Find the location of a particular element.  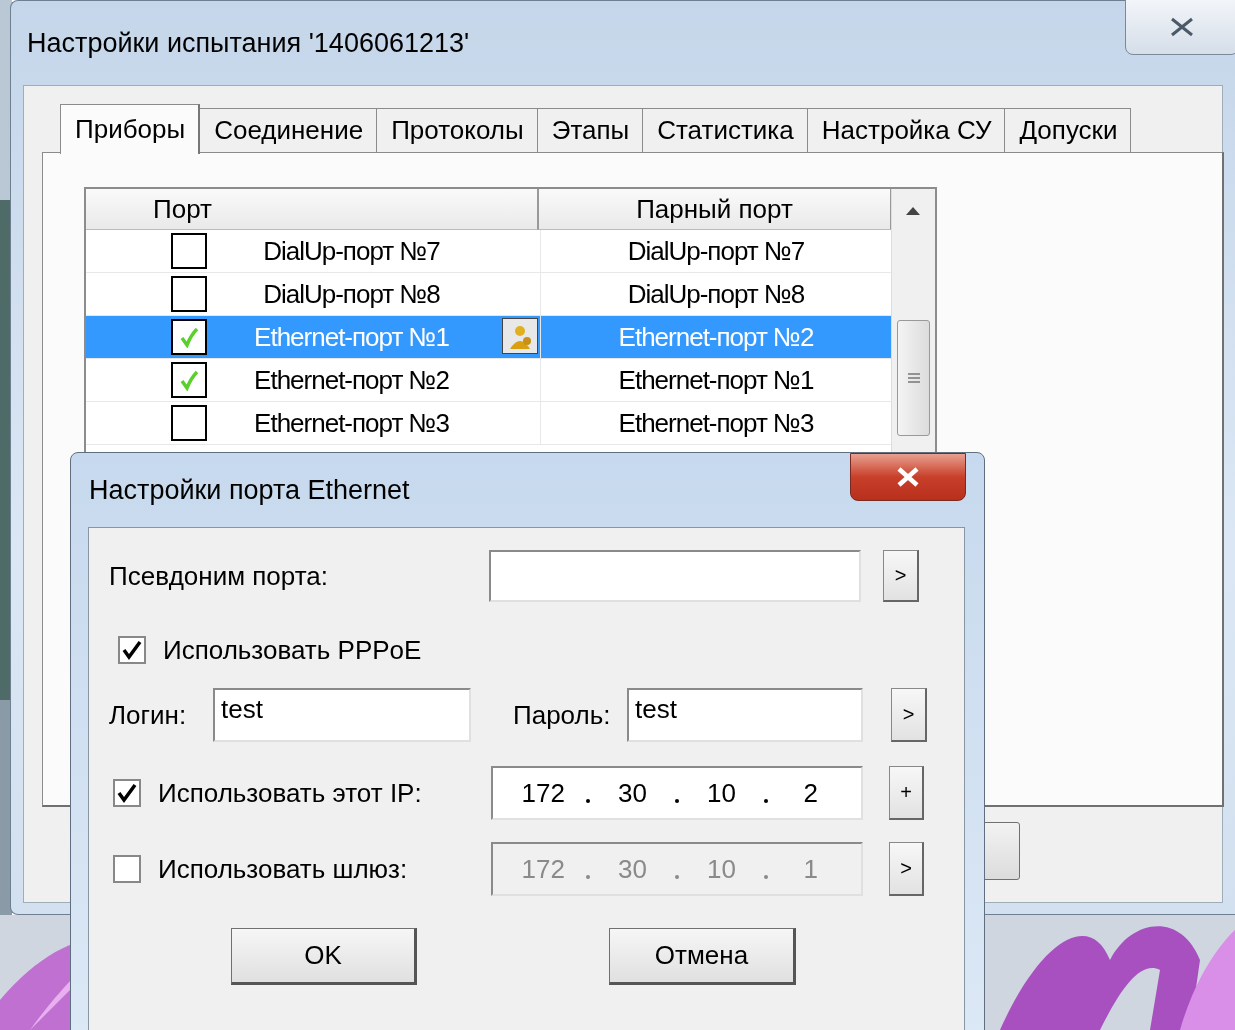

table-row: DialUp-порт №7 DialUp-порт №7 is located at coordinates (489, 251).